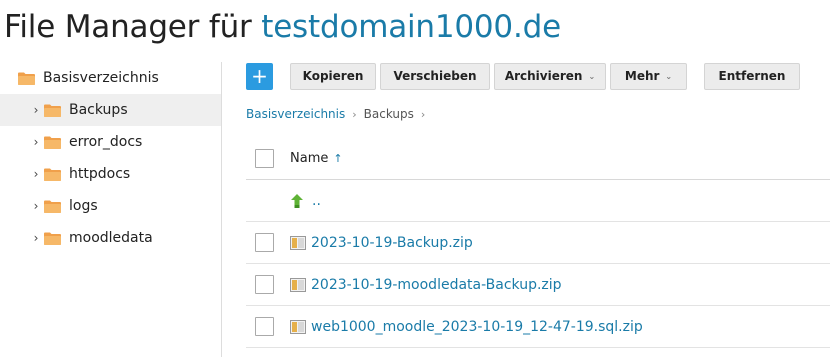 The height and width of the screenshot is (357, 830). I want to click on tree-item-logs: › logs, so click(111, 206).